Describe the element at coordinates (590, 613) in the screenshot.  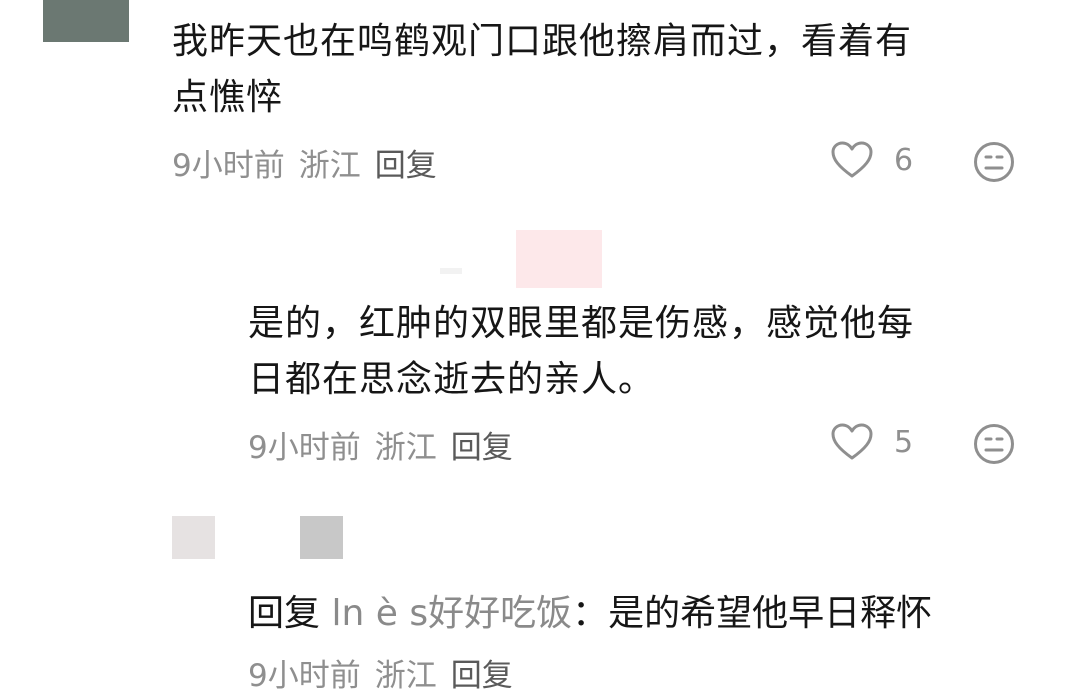
I see `reply-colon: ：` at that location.